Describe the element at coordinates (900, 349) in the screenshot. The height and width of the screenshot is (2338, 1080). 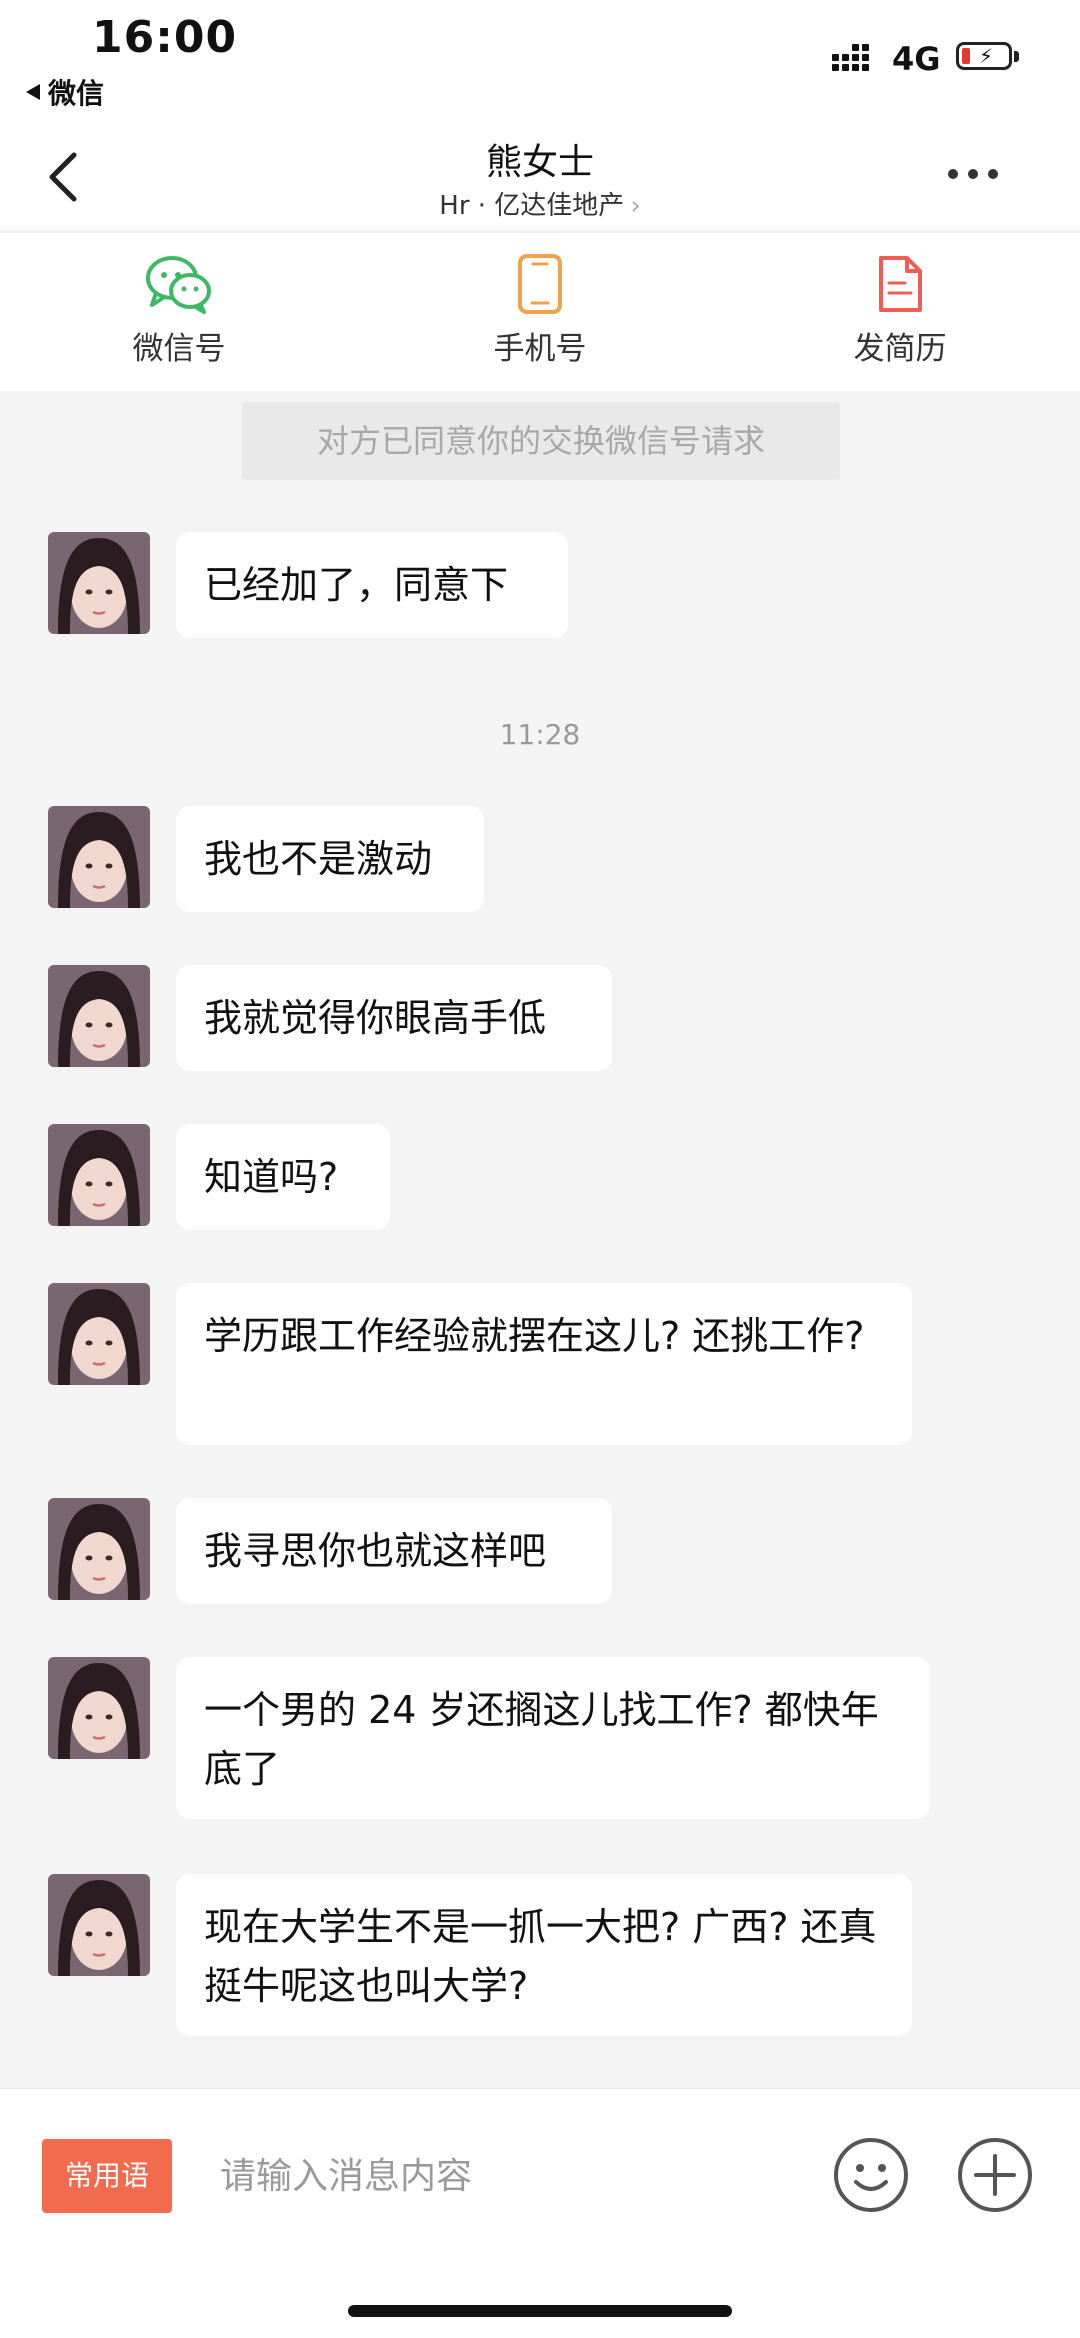
I see `resume-label: 发简历` at that location.